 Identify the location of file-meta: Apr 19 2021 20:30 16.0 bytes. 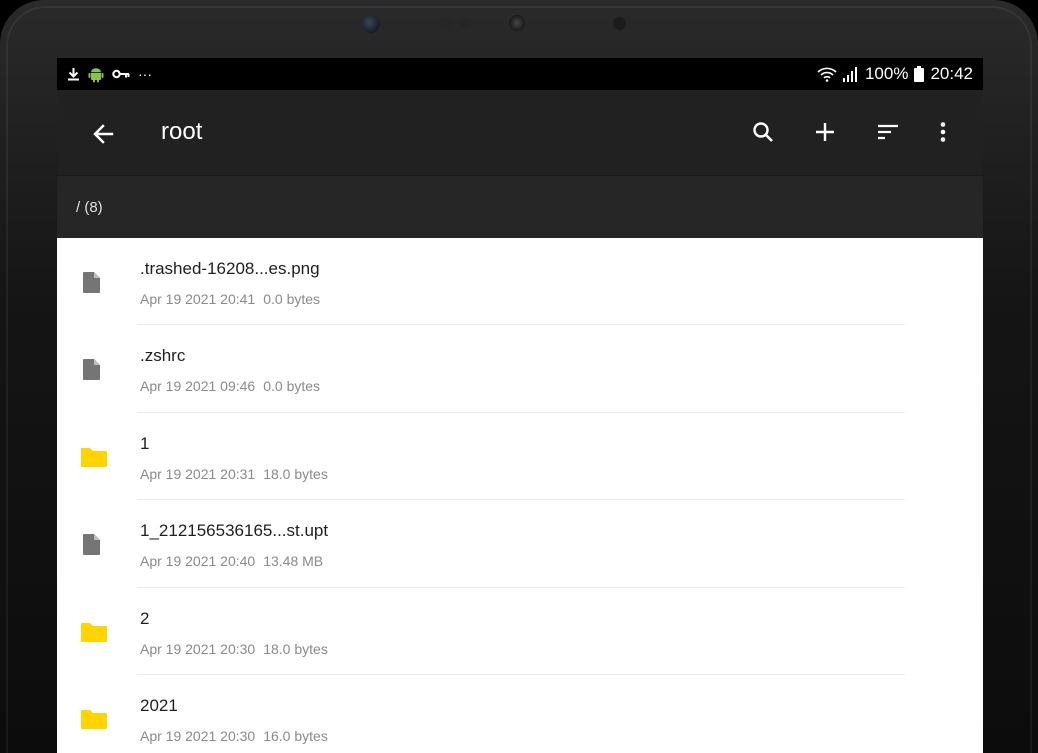
(234, 736).